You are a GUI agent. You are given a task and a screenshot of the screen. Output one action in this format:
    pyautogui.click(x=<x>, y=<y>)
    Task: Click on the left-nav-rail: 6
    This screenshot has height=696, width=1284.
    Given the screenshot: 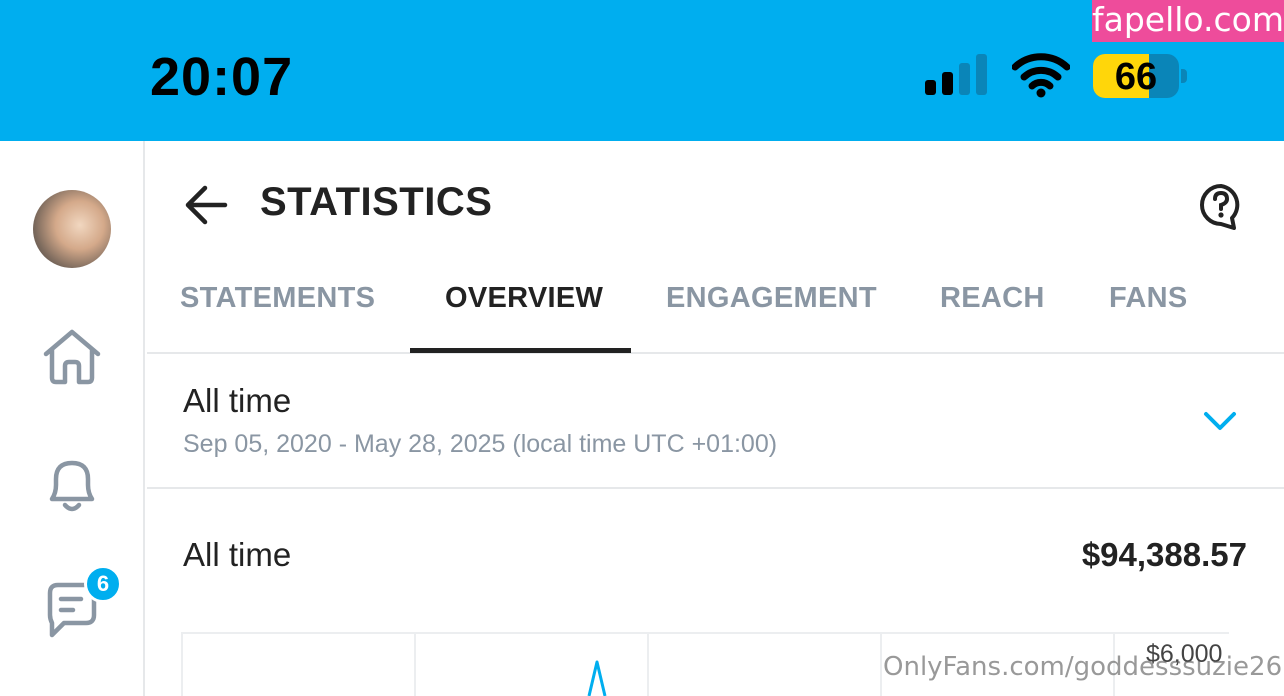 What is the action you would take?
    pyautogui.click(x=72, y=418)
    